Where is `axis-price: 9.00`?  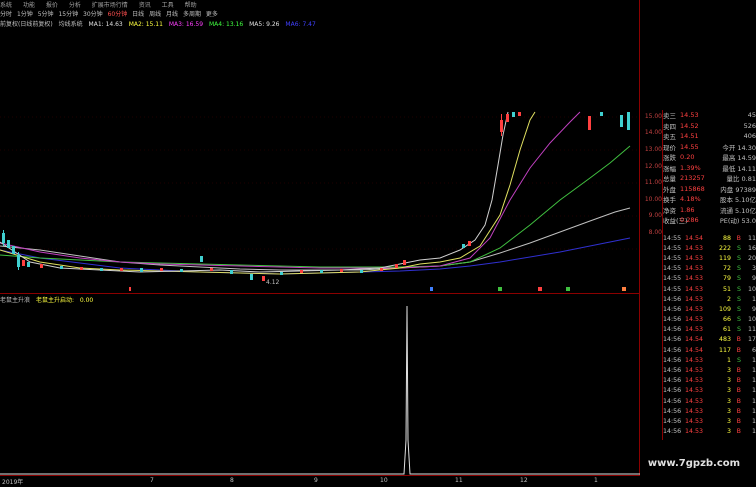 axis-price: 9.00 is located at coordinates (655, 215).